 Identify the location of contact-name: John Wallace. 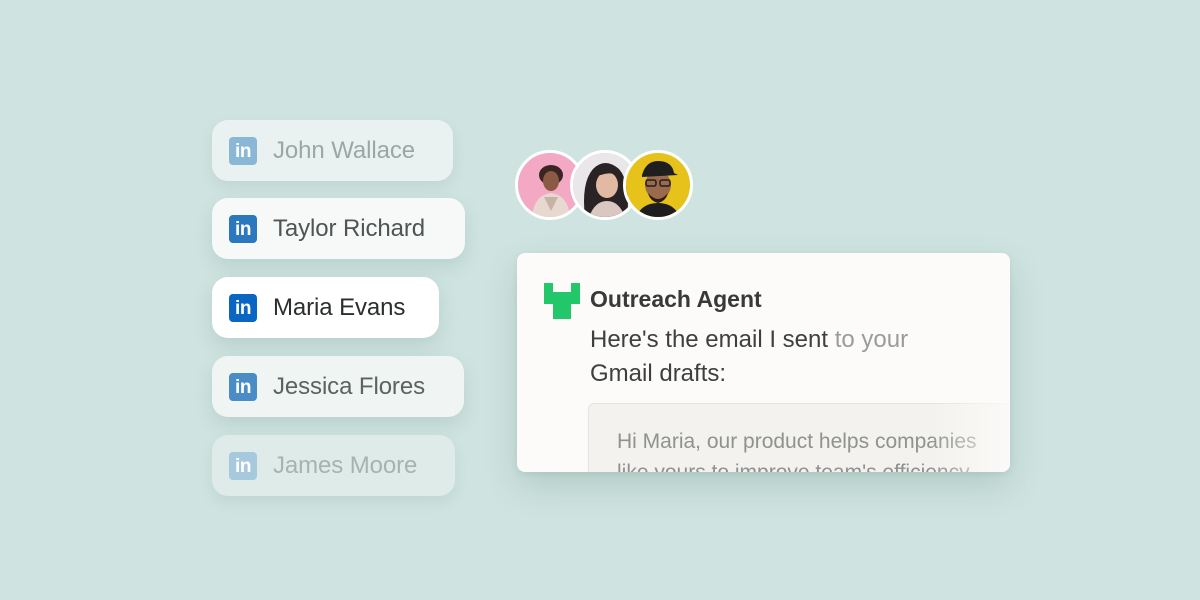
(344, 150).